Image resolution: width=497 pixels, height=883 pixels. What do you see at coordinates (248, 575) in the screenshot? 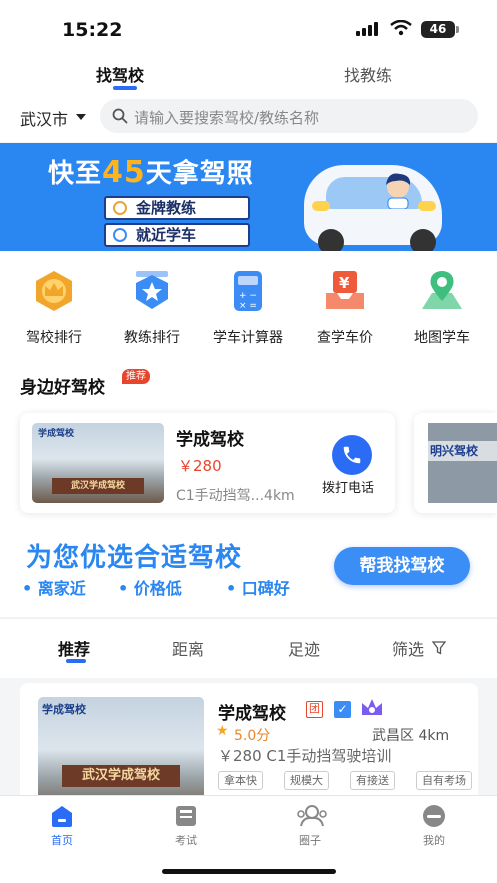
I see `find-school-promo: 为您优选合适驾校 • 离家近 • 价格低 • 口碑好 帮我找驾校` at bounding box center [248, 575].